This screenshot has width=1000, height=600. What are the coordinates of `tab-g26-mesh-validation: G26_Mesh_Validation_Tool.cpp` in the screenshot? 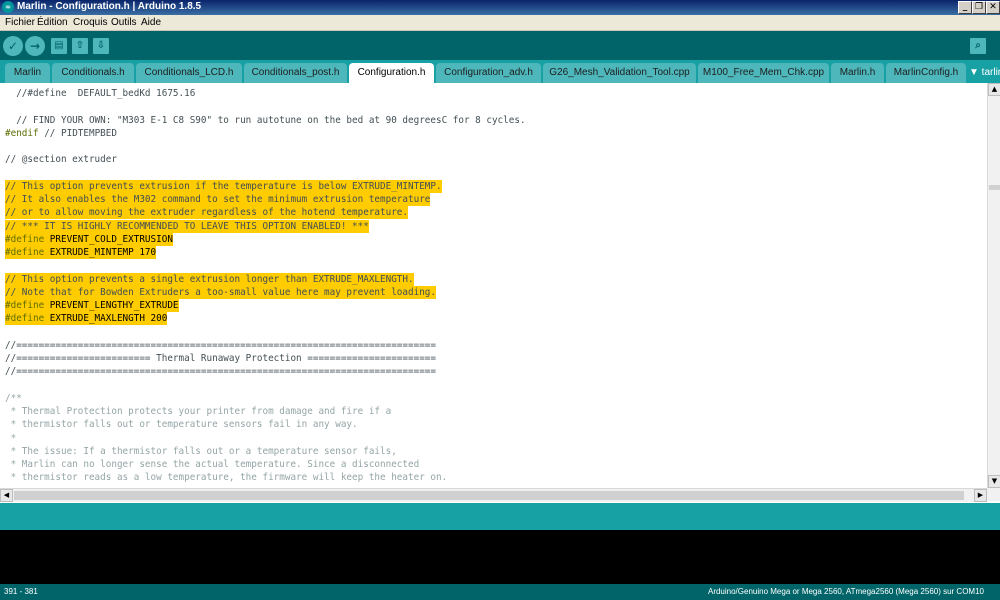 It's located at (619, 73).